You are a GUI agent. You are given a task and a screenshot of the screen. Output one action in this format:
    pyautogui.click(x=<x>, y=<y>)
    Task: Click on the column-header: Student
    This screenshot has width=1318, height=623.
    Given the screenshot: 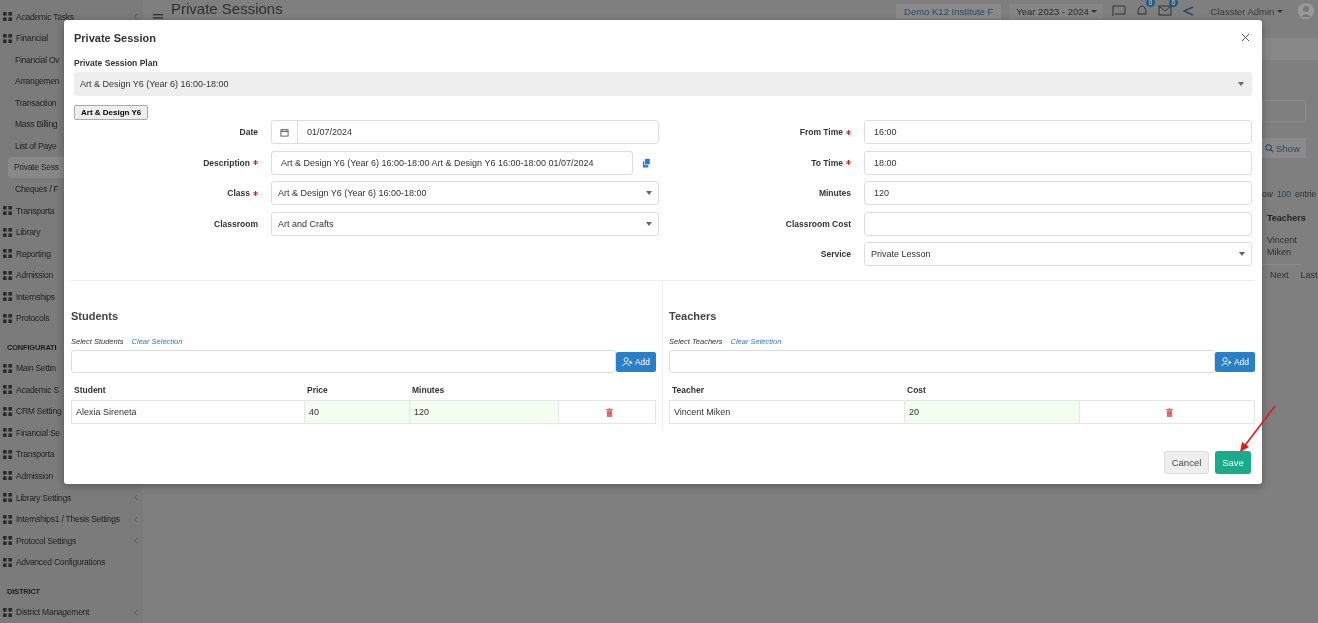 What is the action you would take?
    pyautogui.click(x=90, y=390)
    